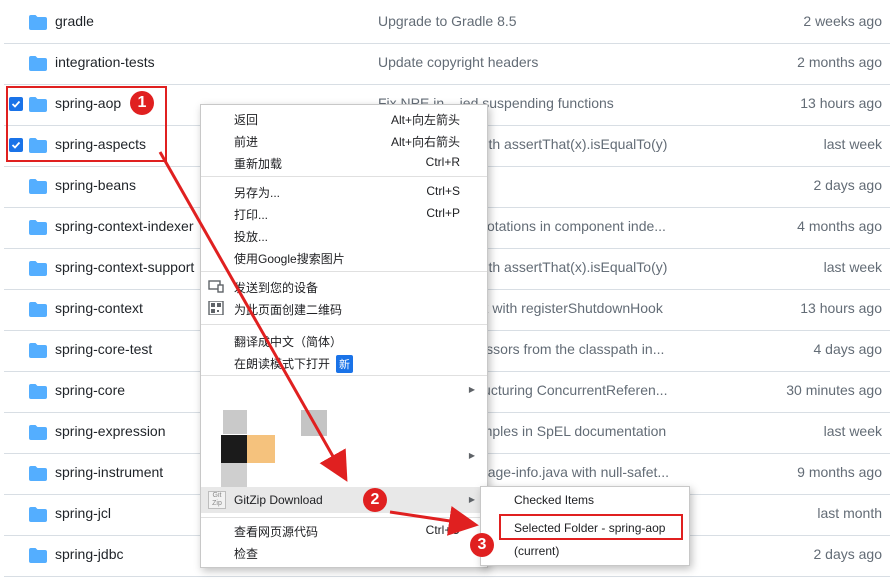  Describe the element at coordinates (142, 103) in the screenshot. I see `callout-badge-1: 1` at that location.